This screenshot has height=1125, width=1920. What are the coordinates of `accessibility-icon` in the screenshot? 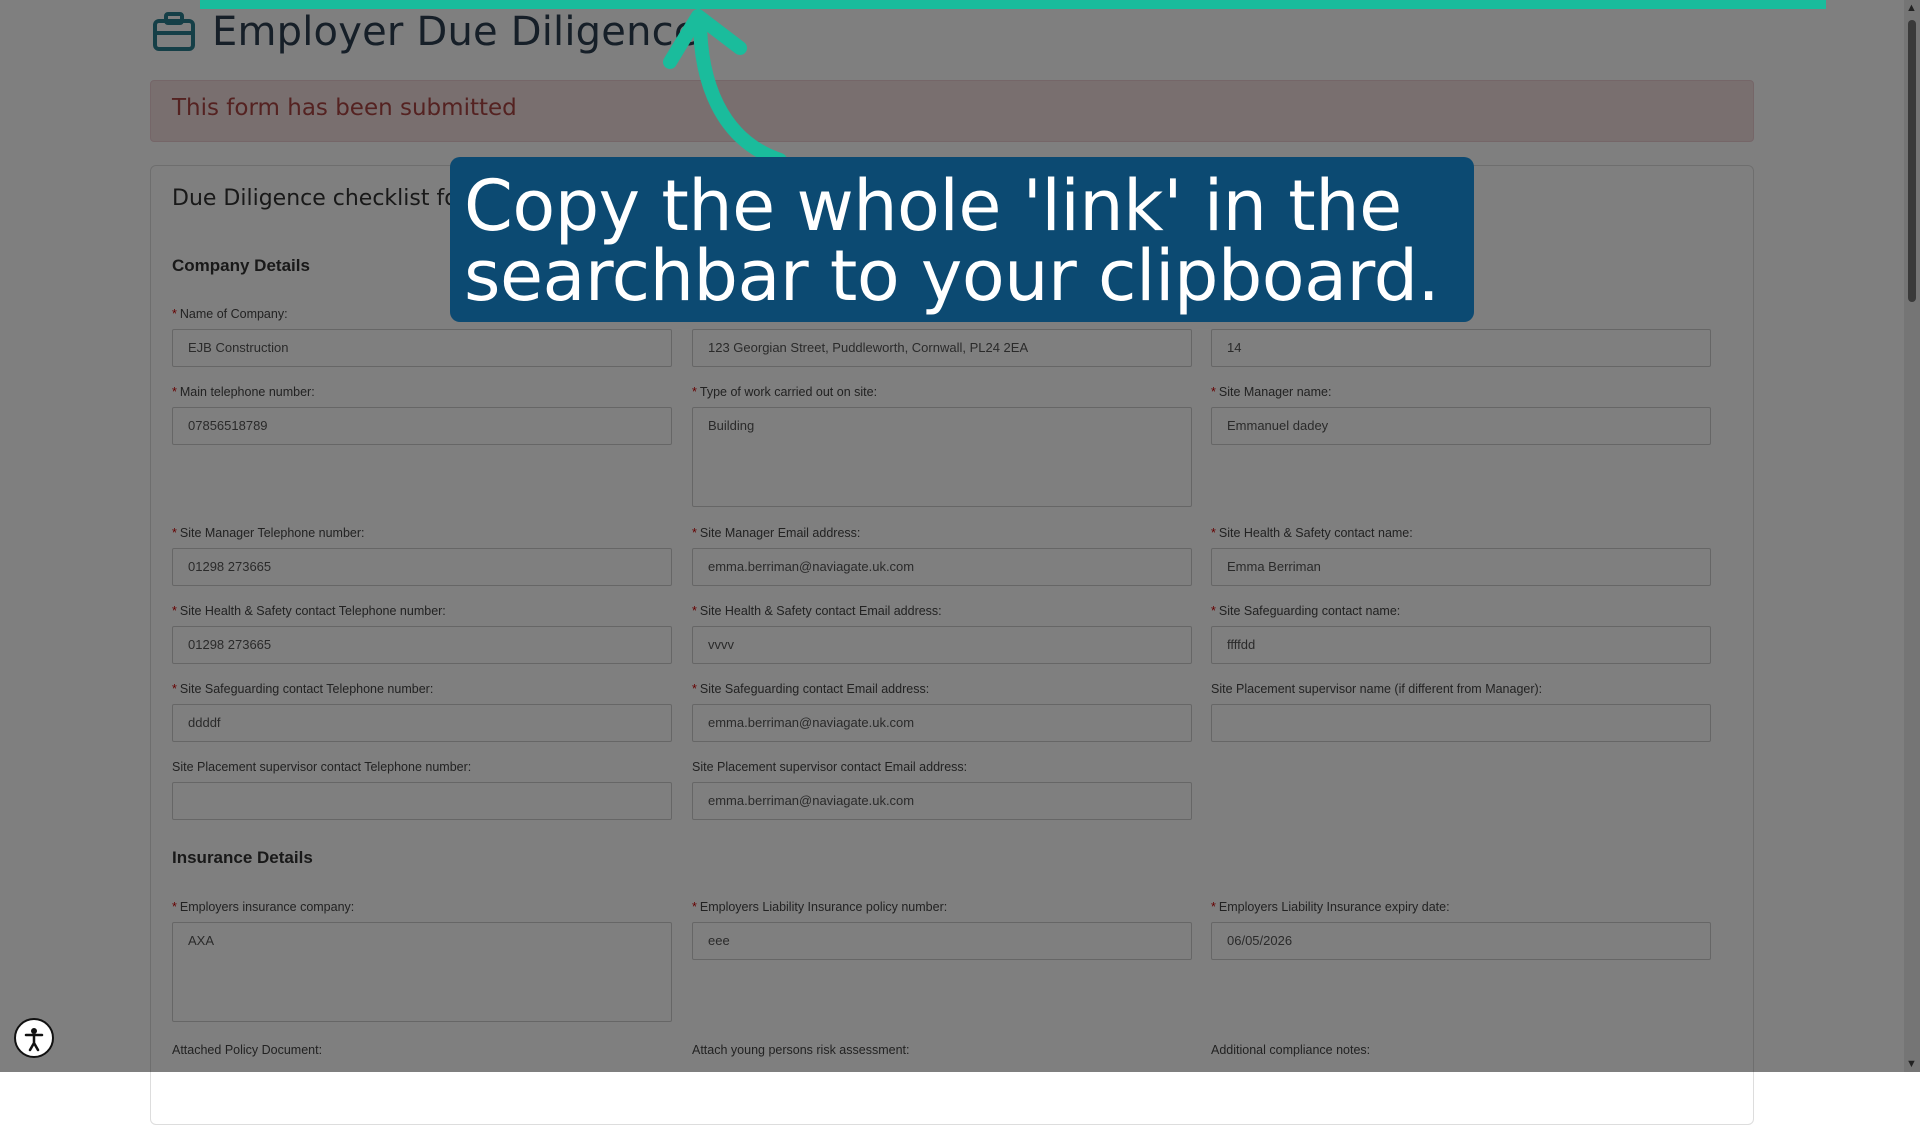 It's located at (34, 1040).